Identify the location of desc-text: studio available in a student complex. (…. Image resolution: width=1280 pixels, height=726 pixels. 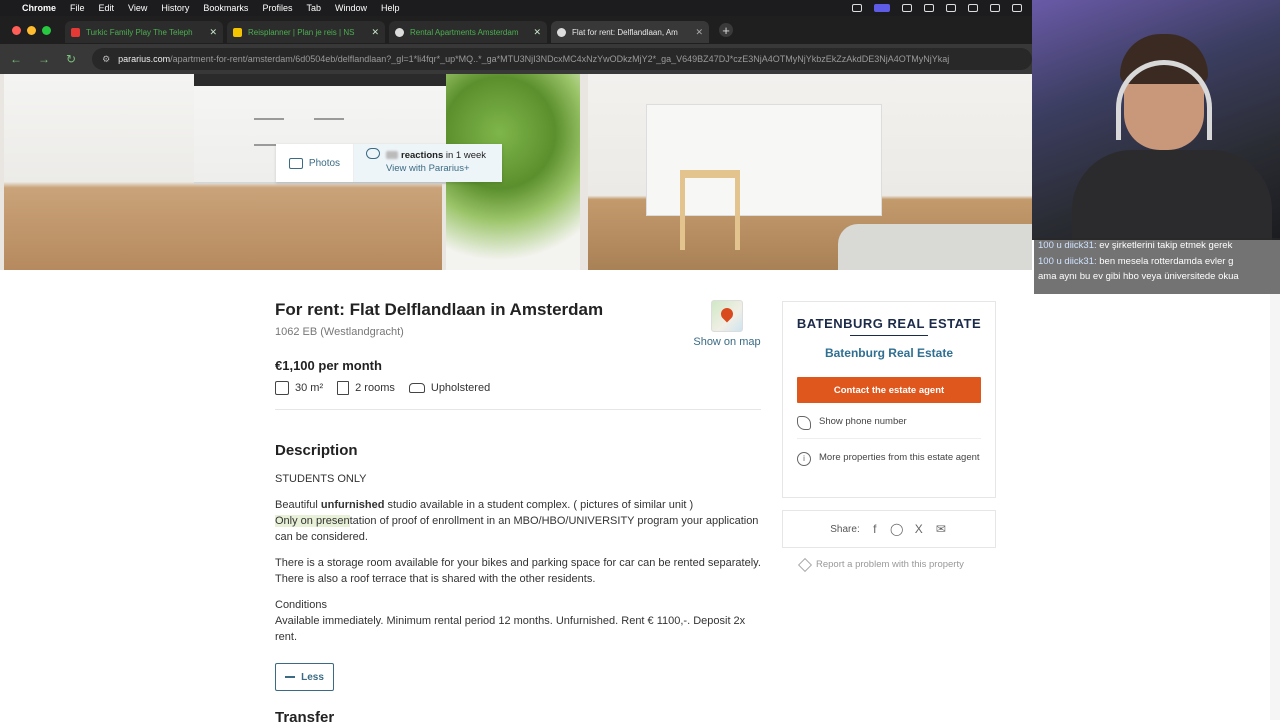
(539, 505).